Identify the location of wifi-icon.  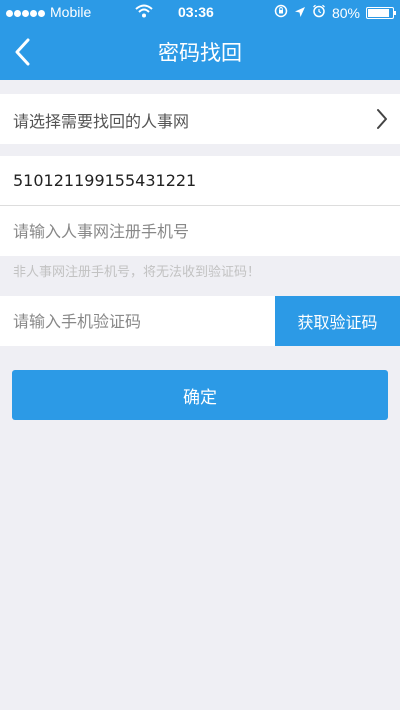
(144, 12).